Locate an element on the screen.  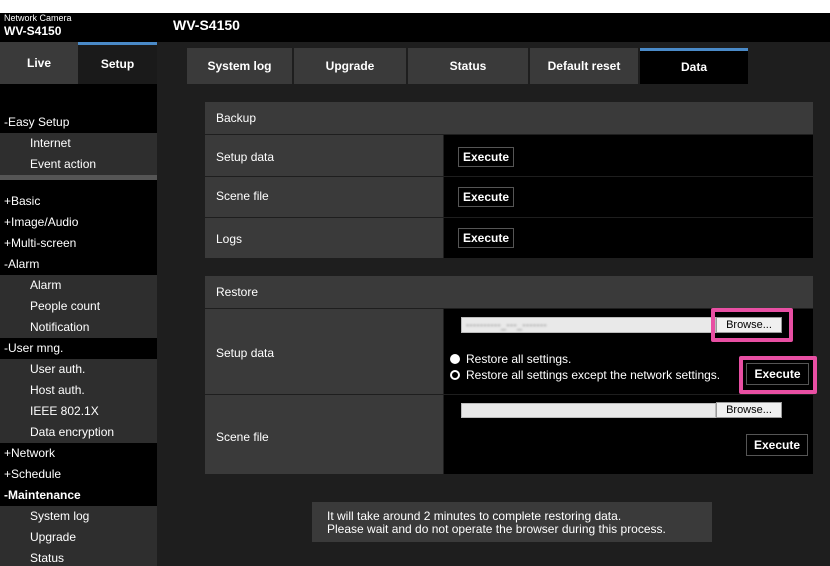
restore-scene-value: Browse... Execute is located at coordinates (628, 434).